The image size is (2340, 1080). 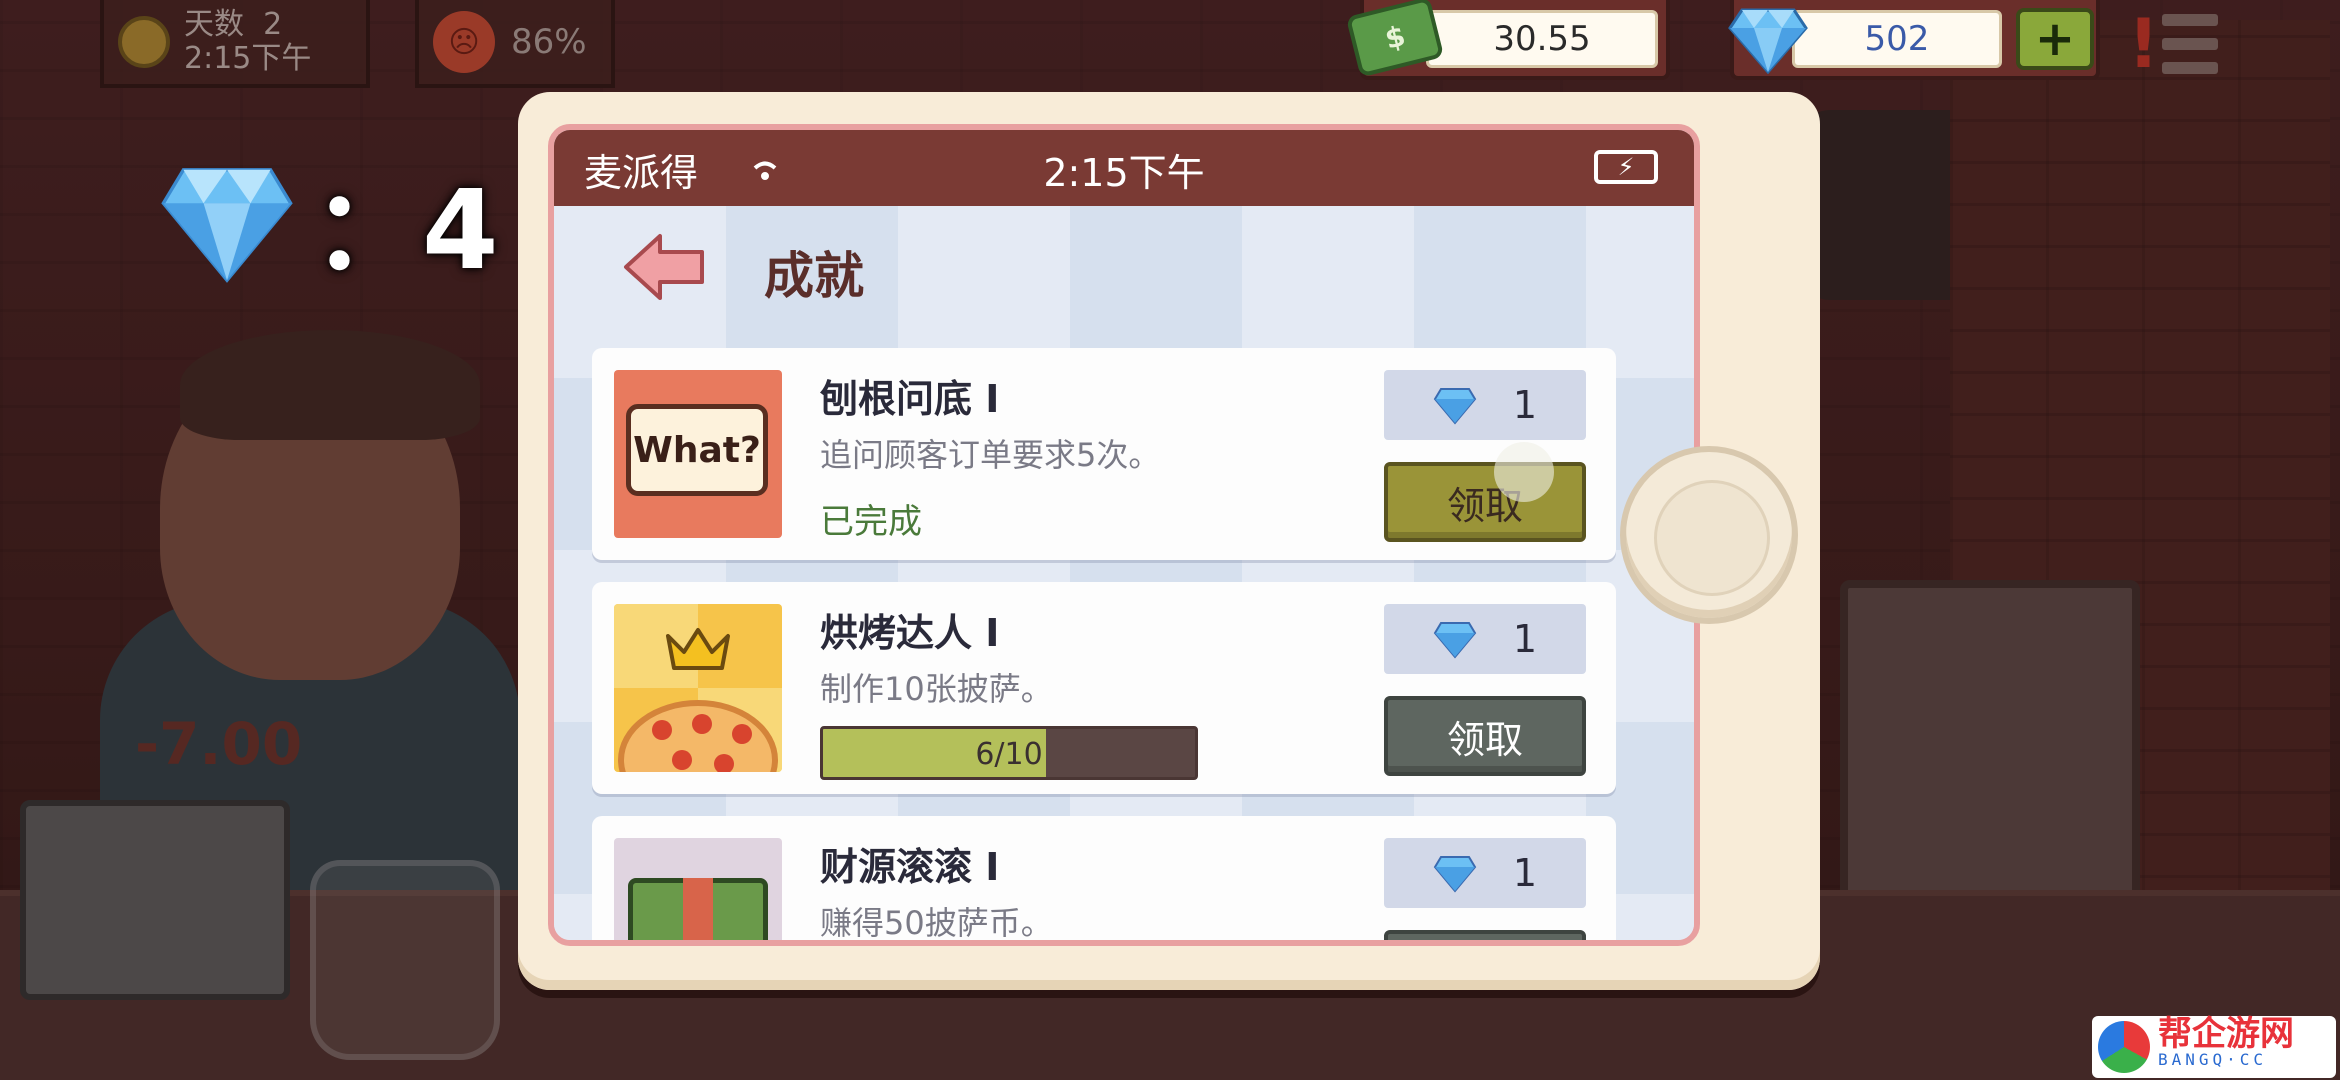 I want to click on achievement-card: 财源滚滚 Ⅰ 赚得50披萨币。 1 领取, so click(x=1104, y=879).